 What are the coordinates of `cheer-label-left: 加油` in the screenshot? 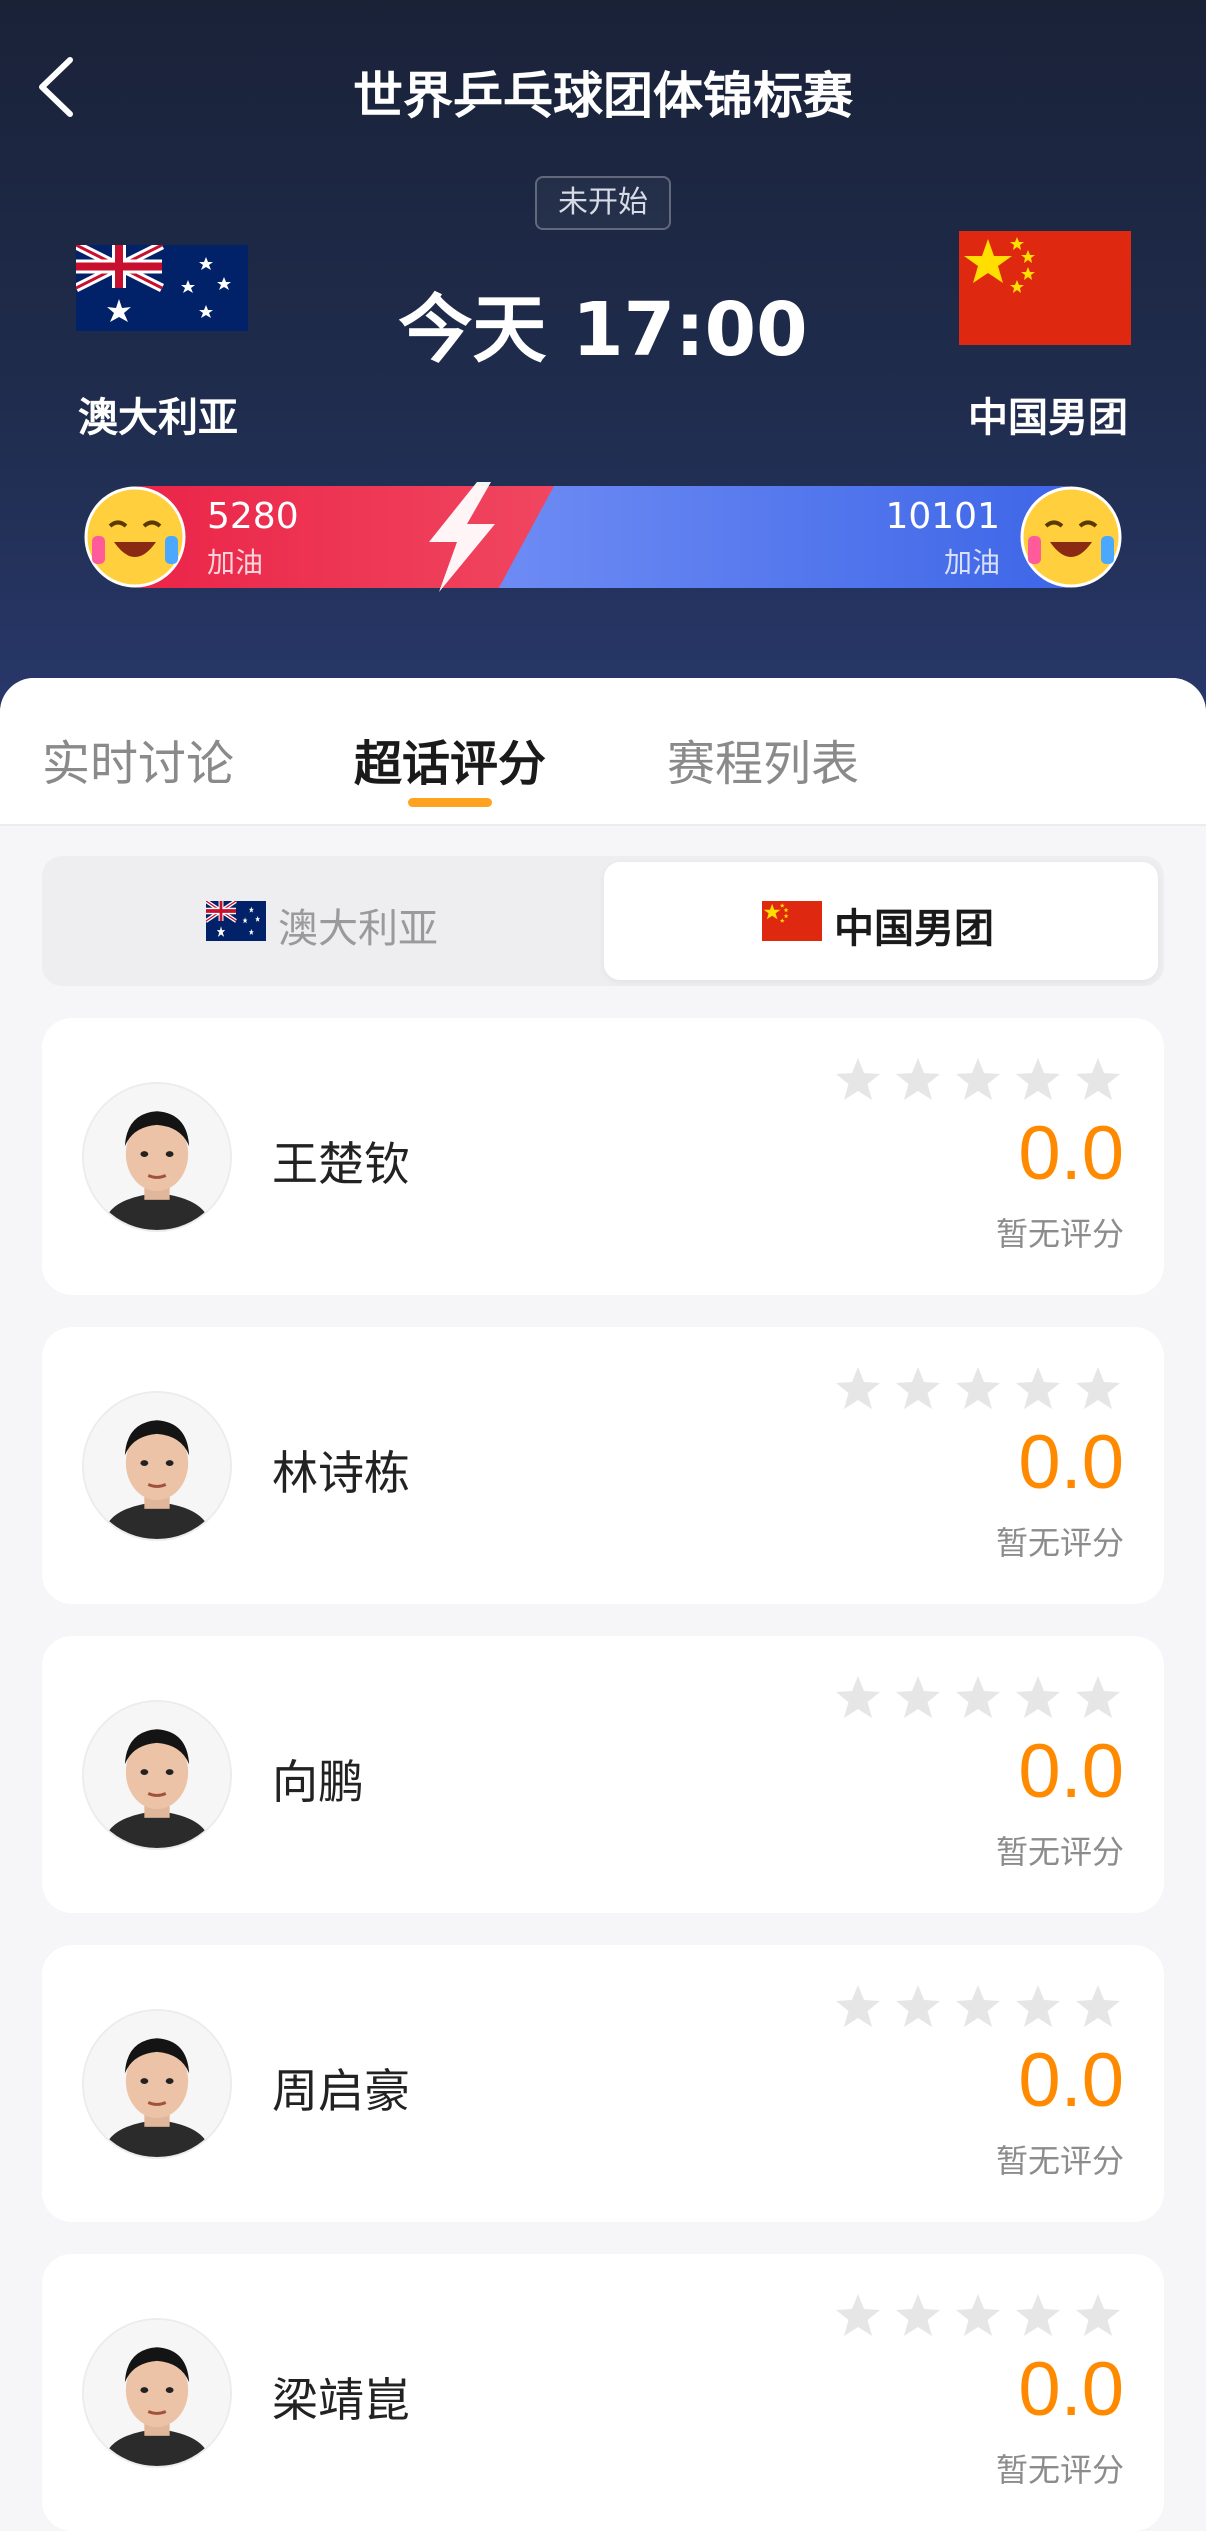 It's located at (235, 562).